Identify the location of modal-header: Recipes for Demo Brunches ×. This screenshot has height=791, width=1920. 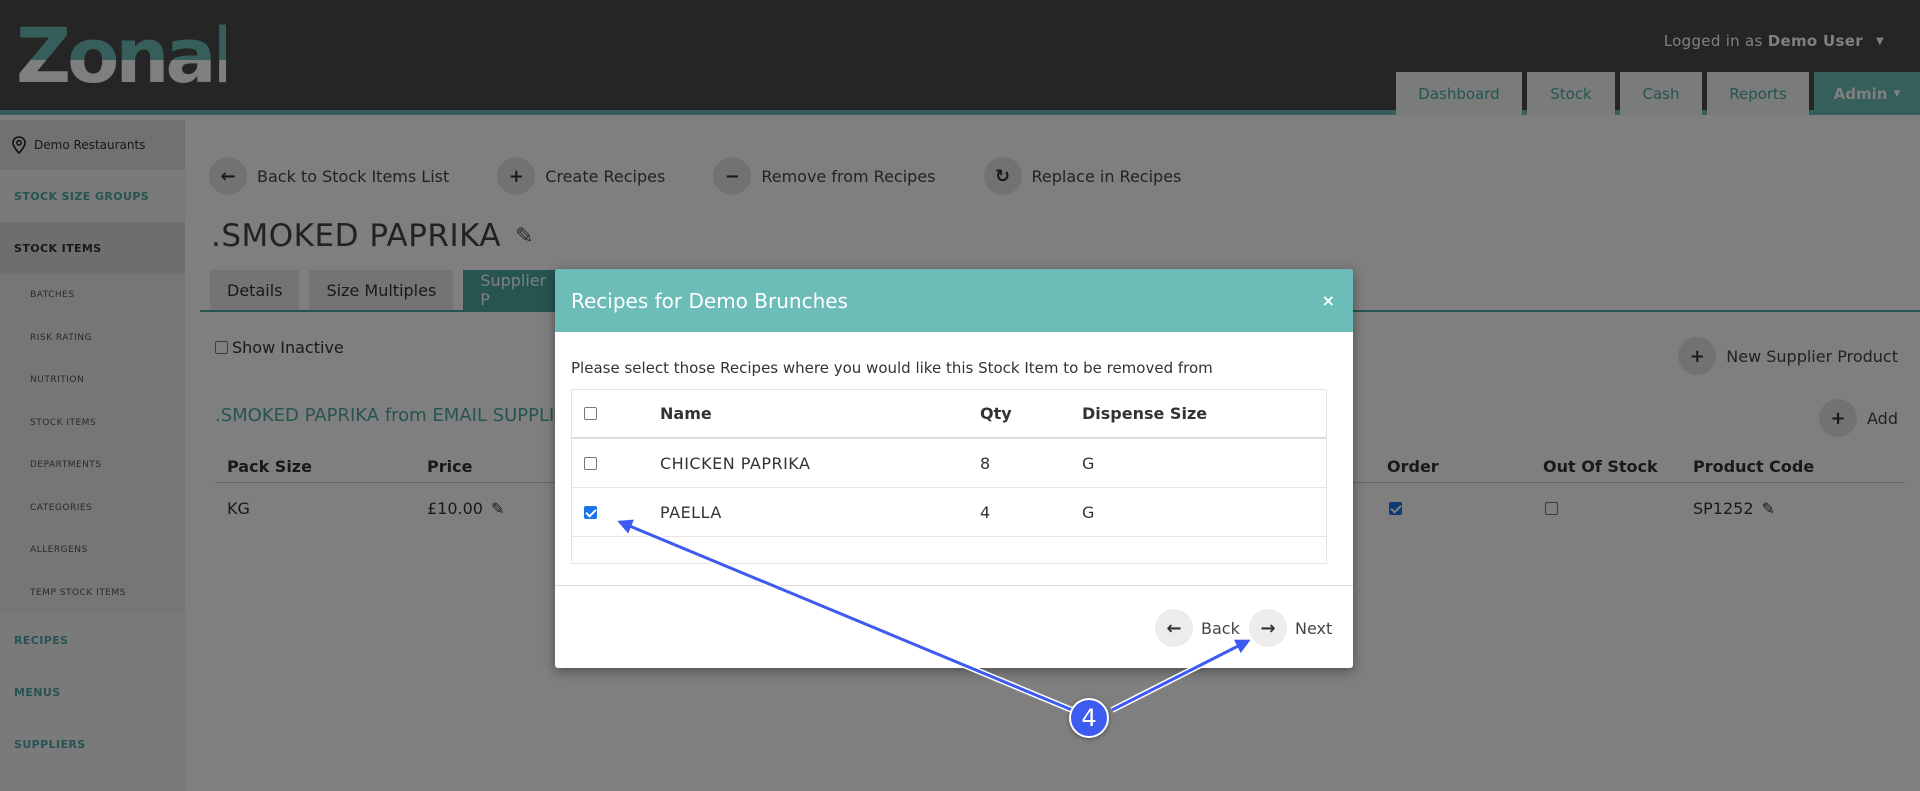
(954, 300).